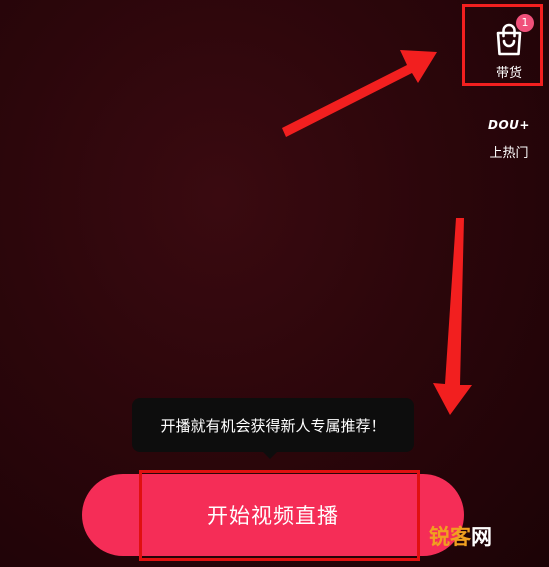 Image resolution: width=549 pixels, height=567 pixels. I want to click on annotation-box-start-button, so click(279, 515).